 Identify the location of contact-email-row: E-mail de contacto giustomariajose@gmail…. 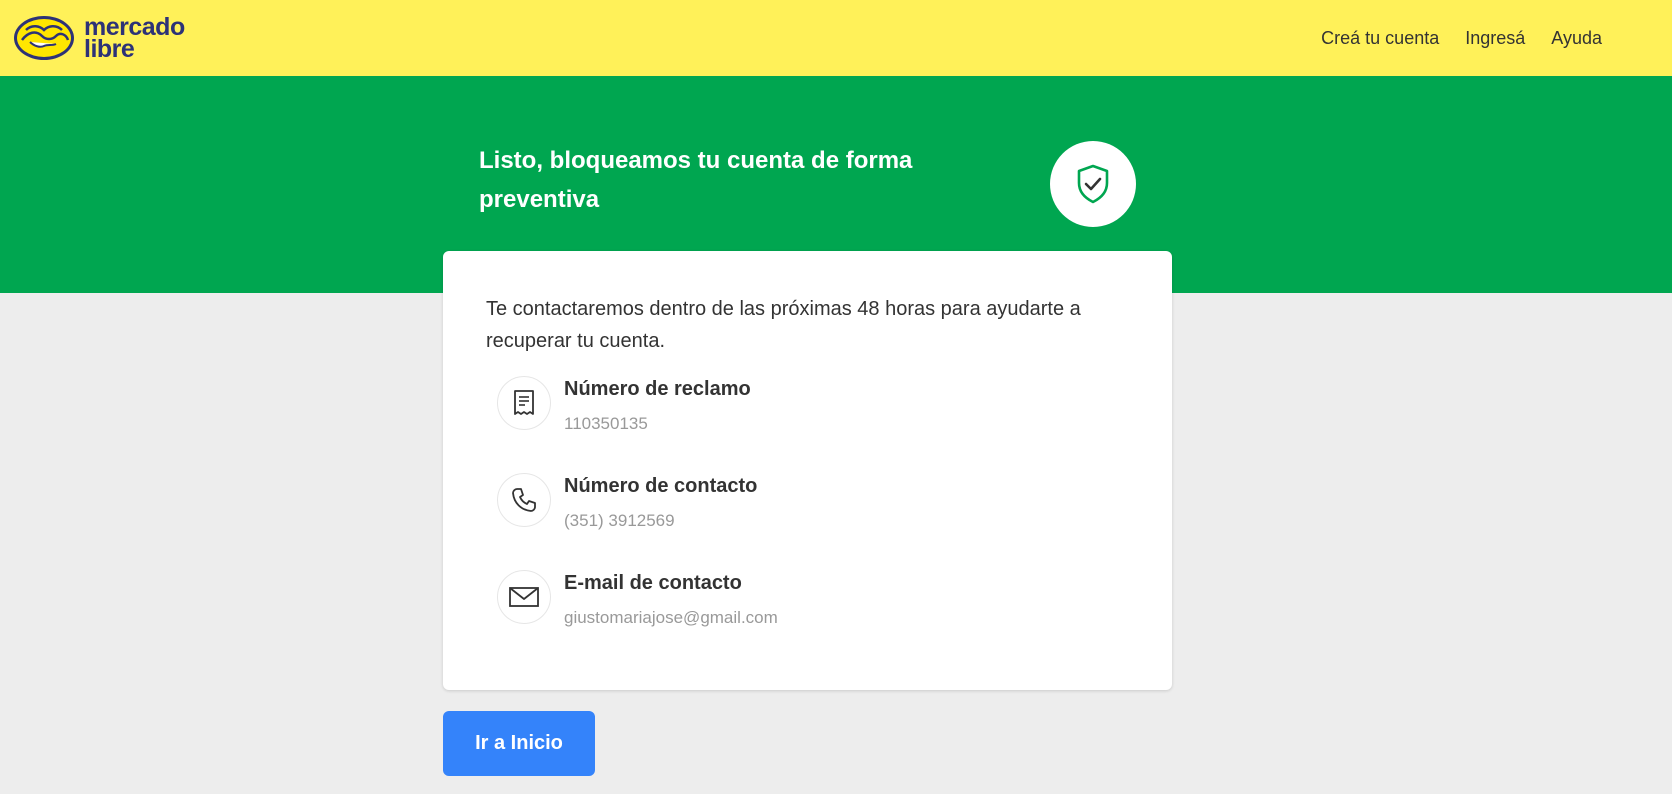
(817, 610).